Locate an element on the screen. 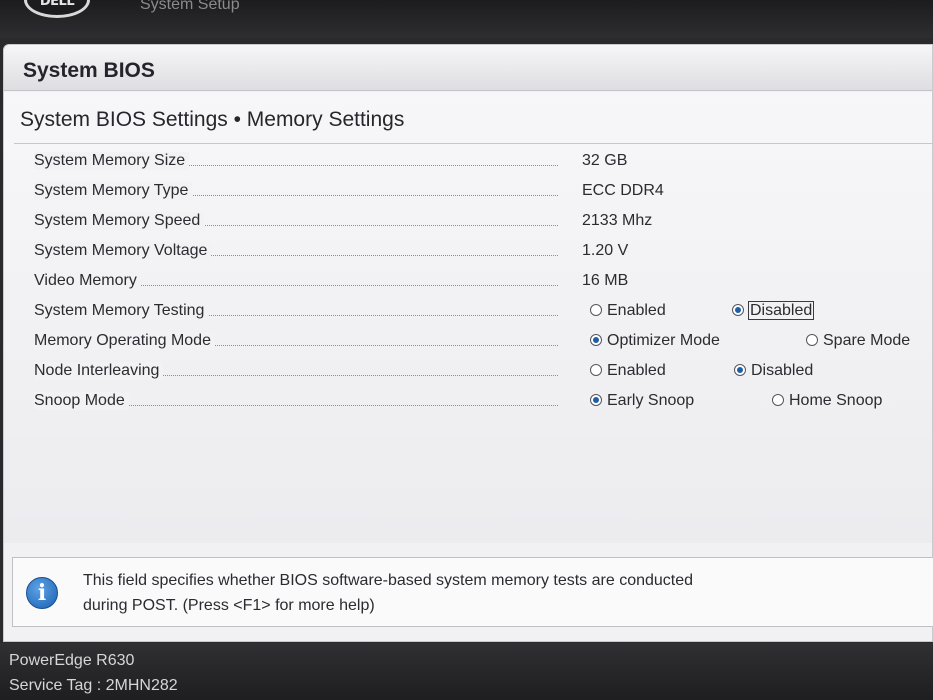 The width and height of the screenshot is (933, 700). model-name: PowerEdge R630 is located at coordinates (72, 660).